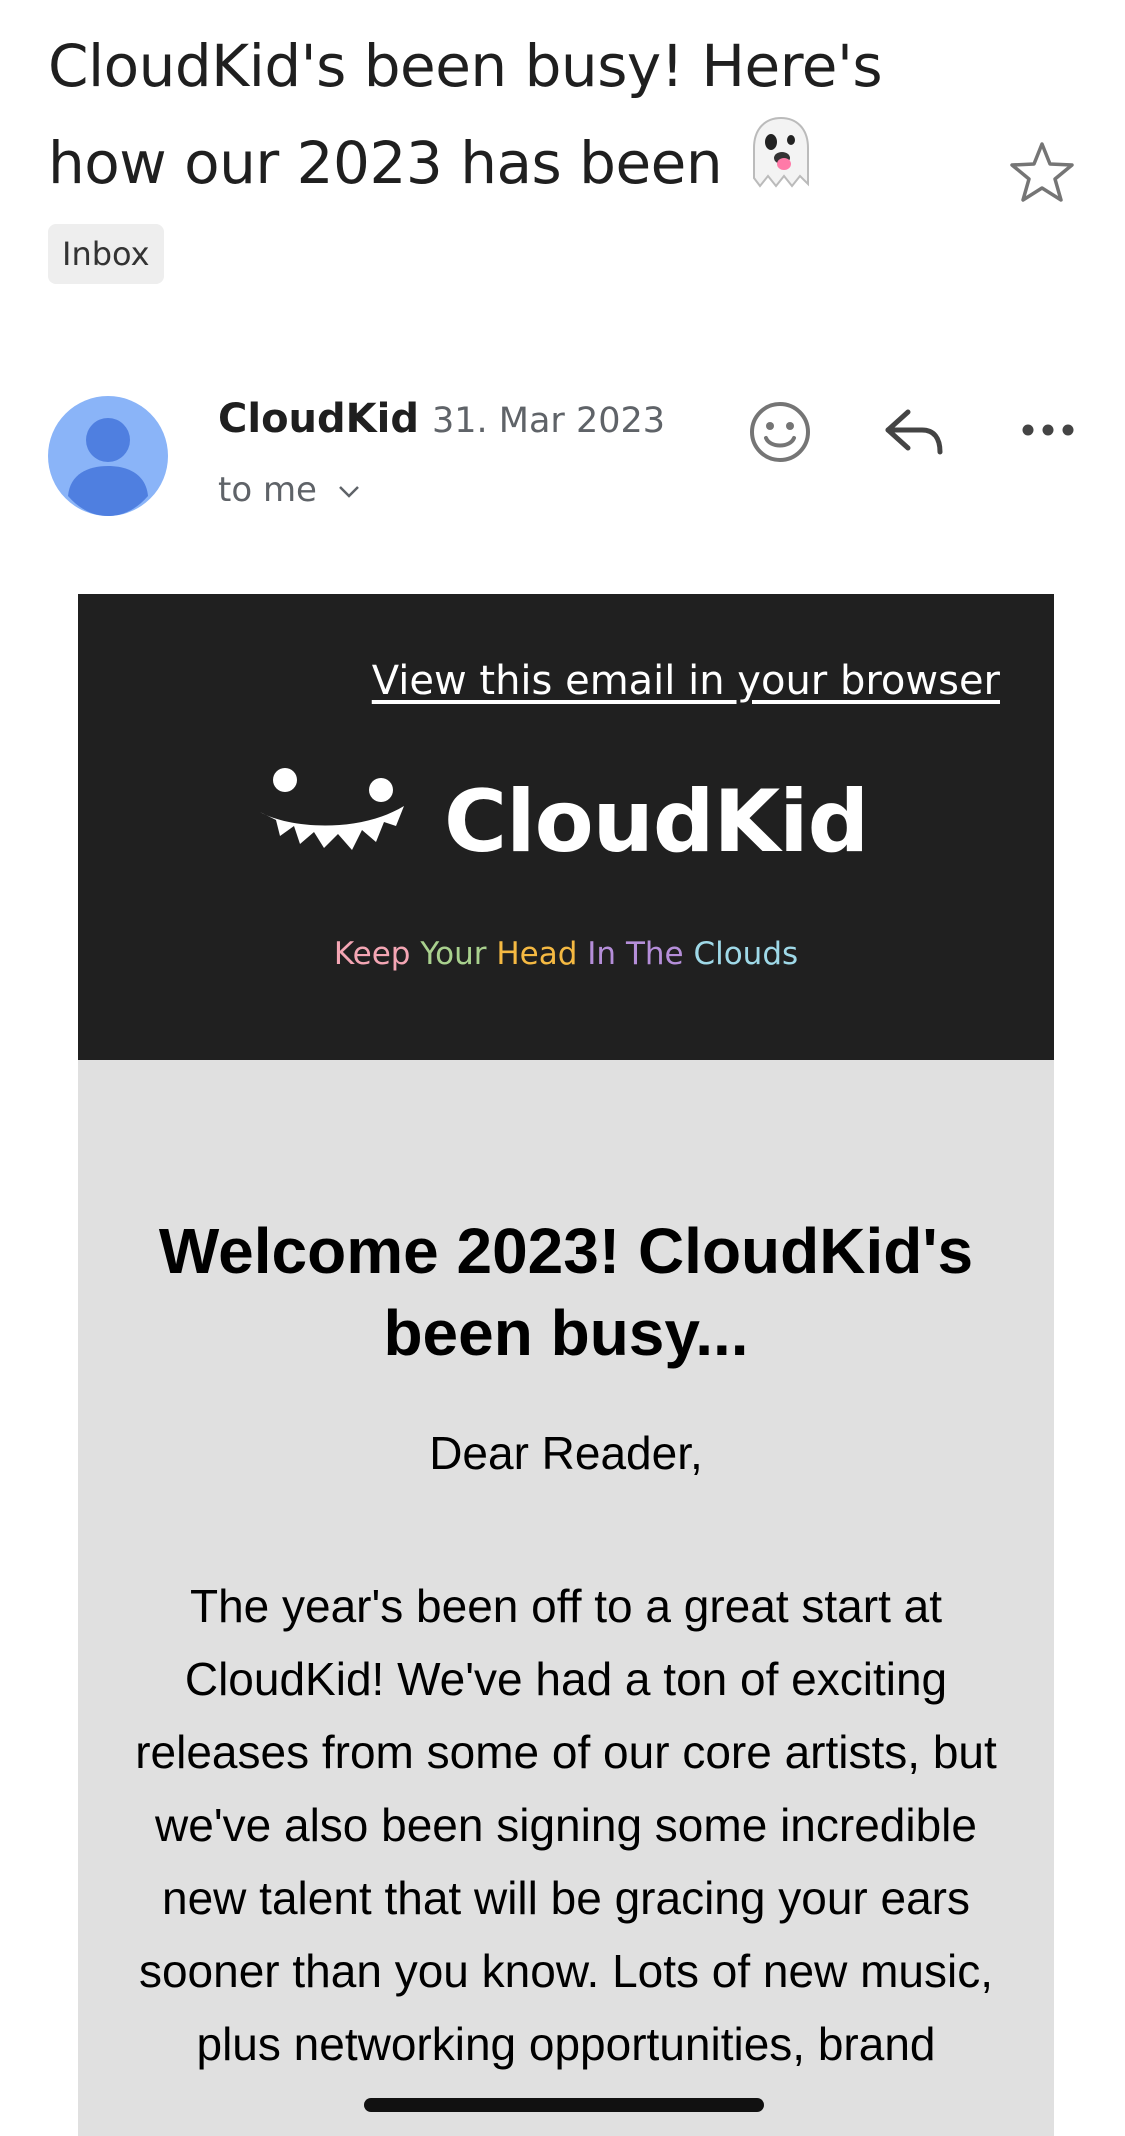 The width and height of the screenshot is (1125, 2136). I want to click on tagline-word: Clouds, so click(746, 954).